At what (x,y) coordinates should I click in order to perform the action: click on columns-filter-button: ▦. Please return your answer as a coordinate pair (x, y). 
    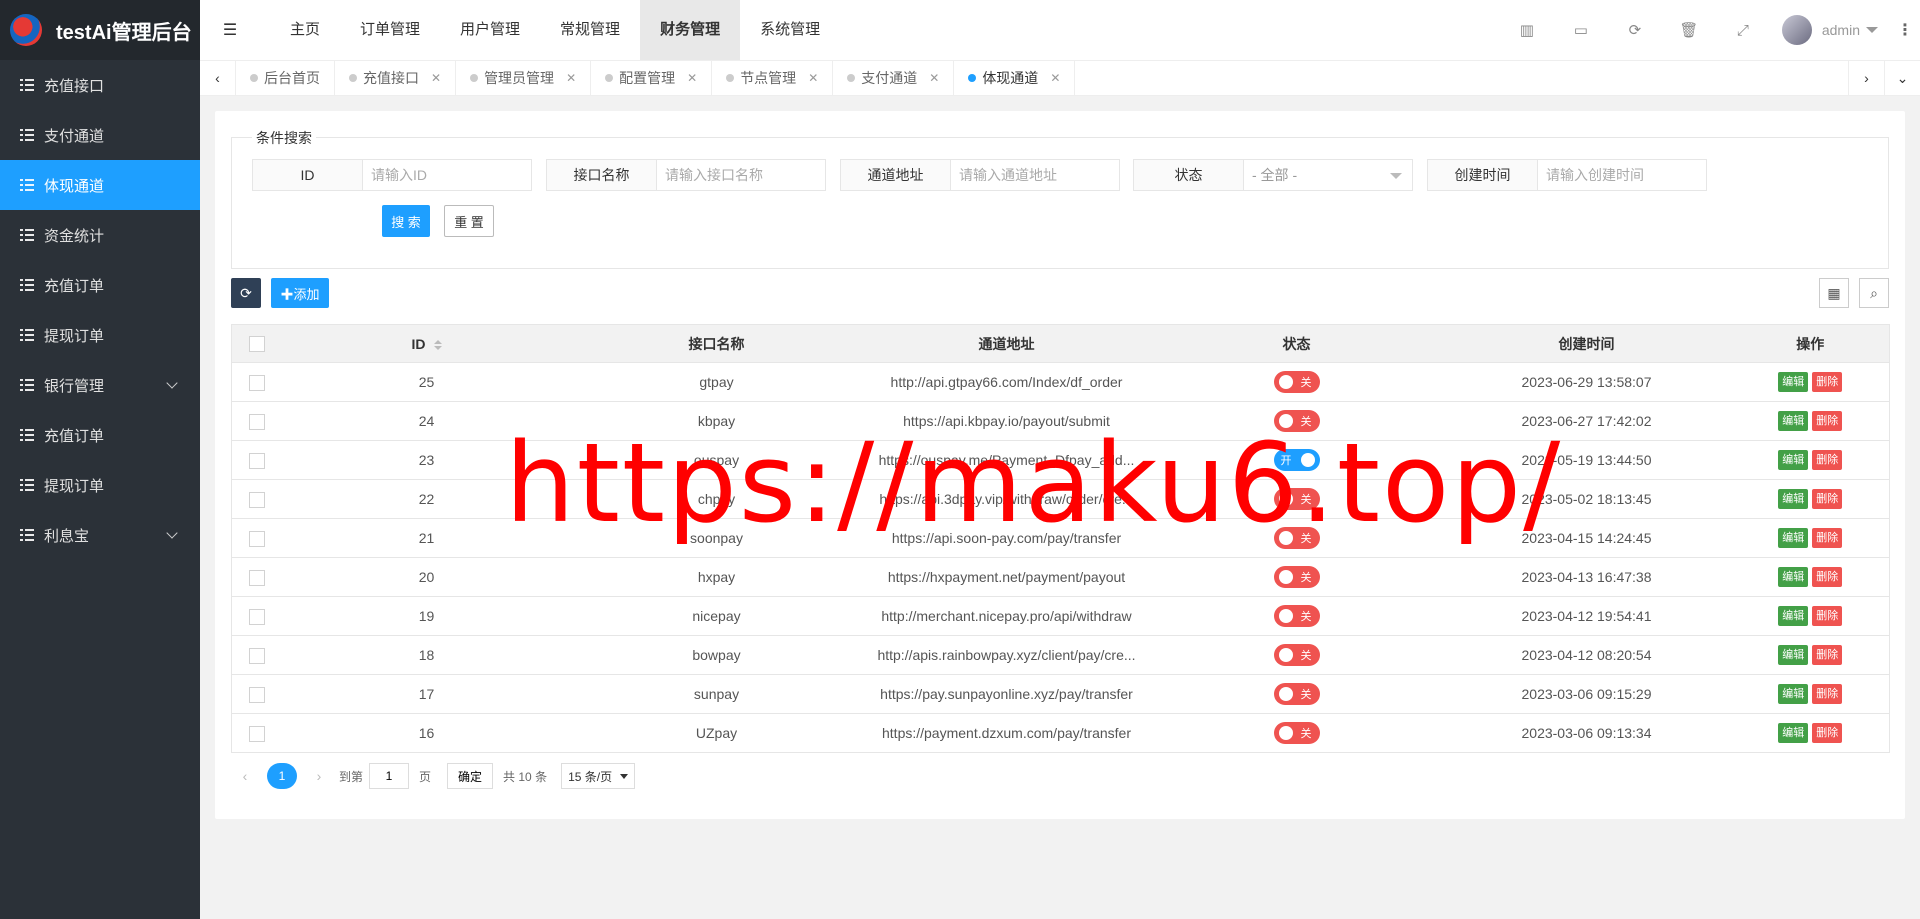
    Looking at the image, I should click on (1834, 293).